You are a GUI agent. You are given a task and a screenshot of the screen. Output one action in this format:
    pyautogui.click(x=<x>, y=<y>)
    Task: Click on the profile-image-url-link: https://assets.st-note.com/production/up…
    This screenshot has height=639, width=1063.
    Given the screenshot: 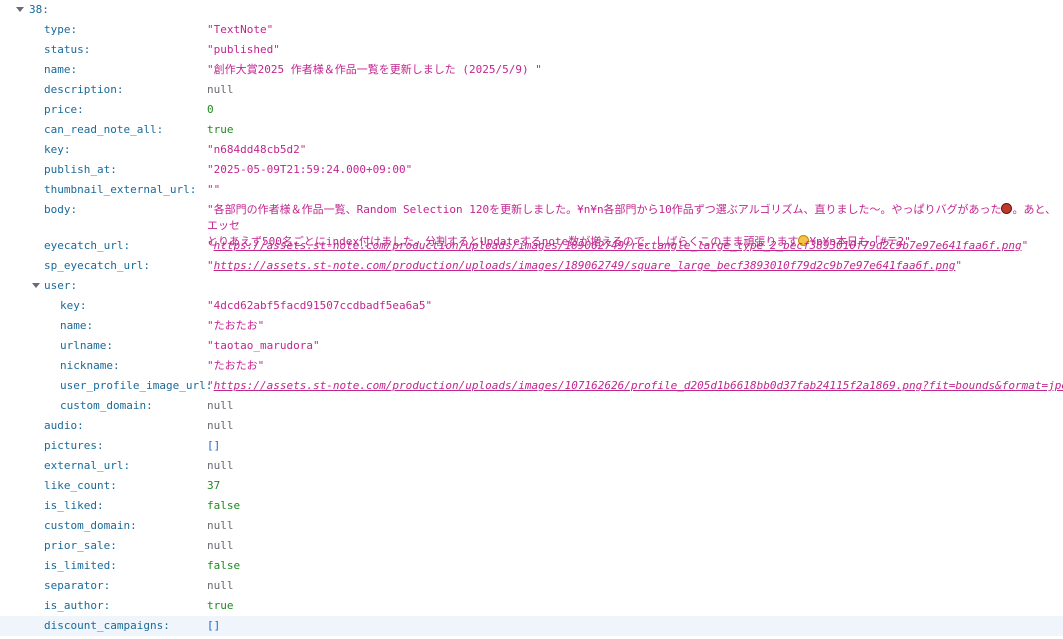 What is the action you would take?
    pyautogui.click(x=638, y=385)
    